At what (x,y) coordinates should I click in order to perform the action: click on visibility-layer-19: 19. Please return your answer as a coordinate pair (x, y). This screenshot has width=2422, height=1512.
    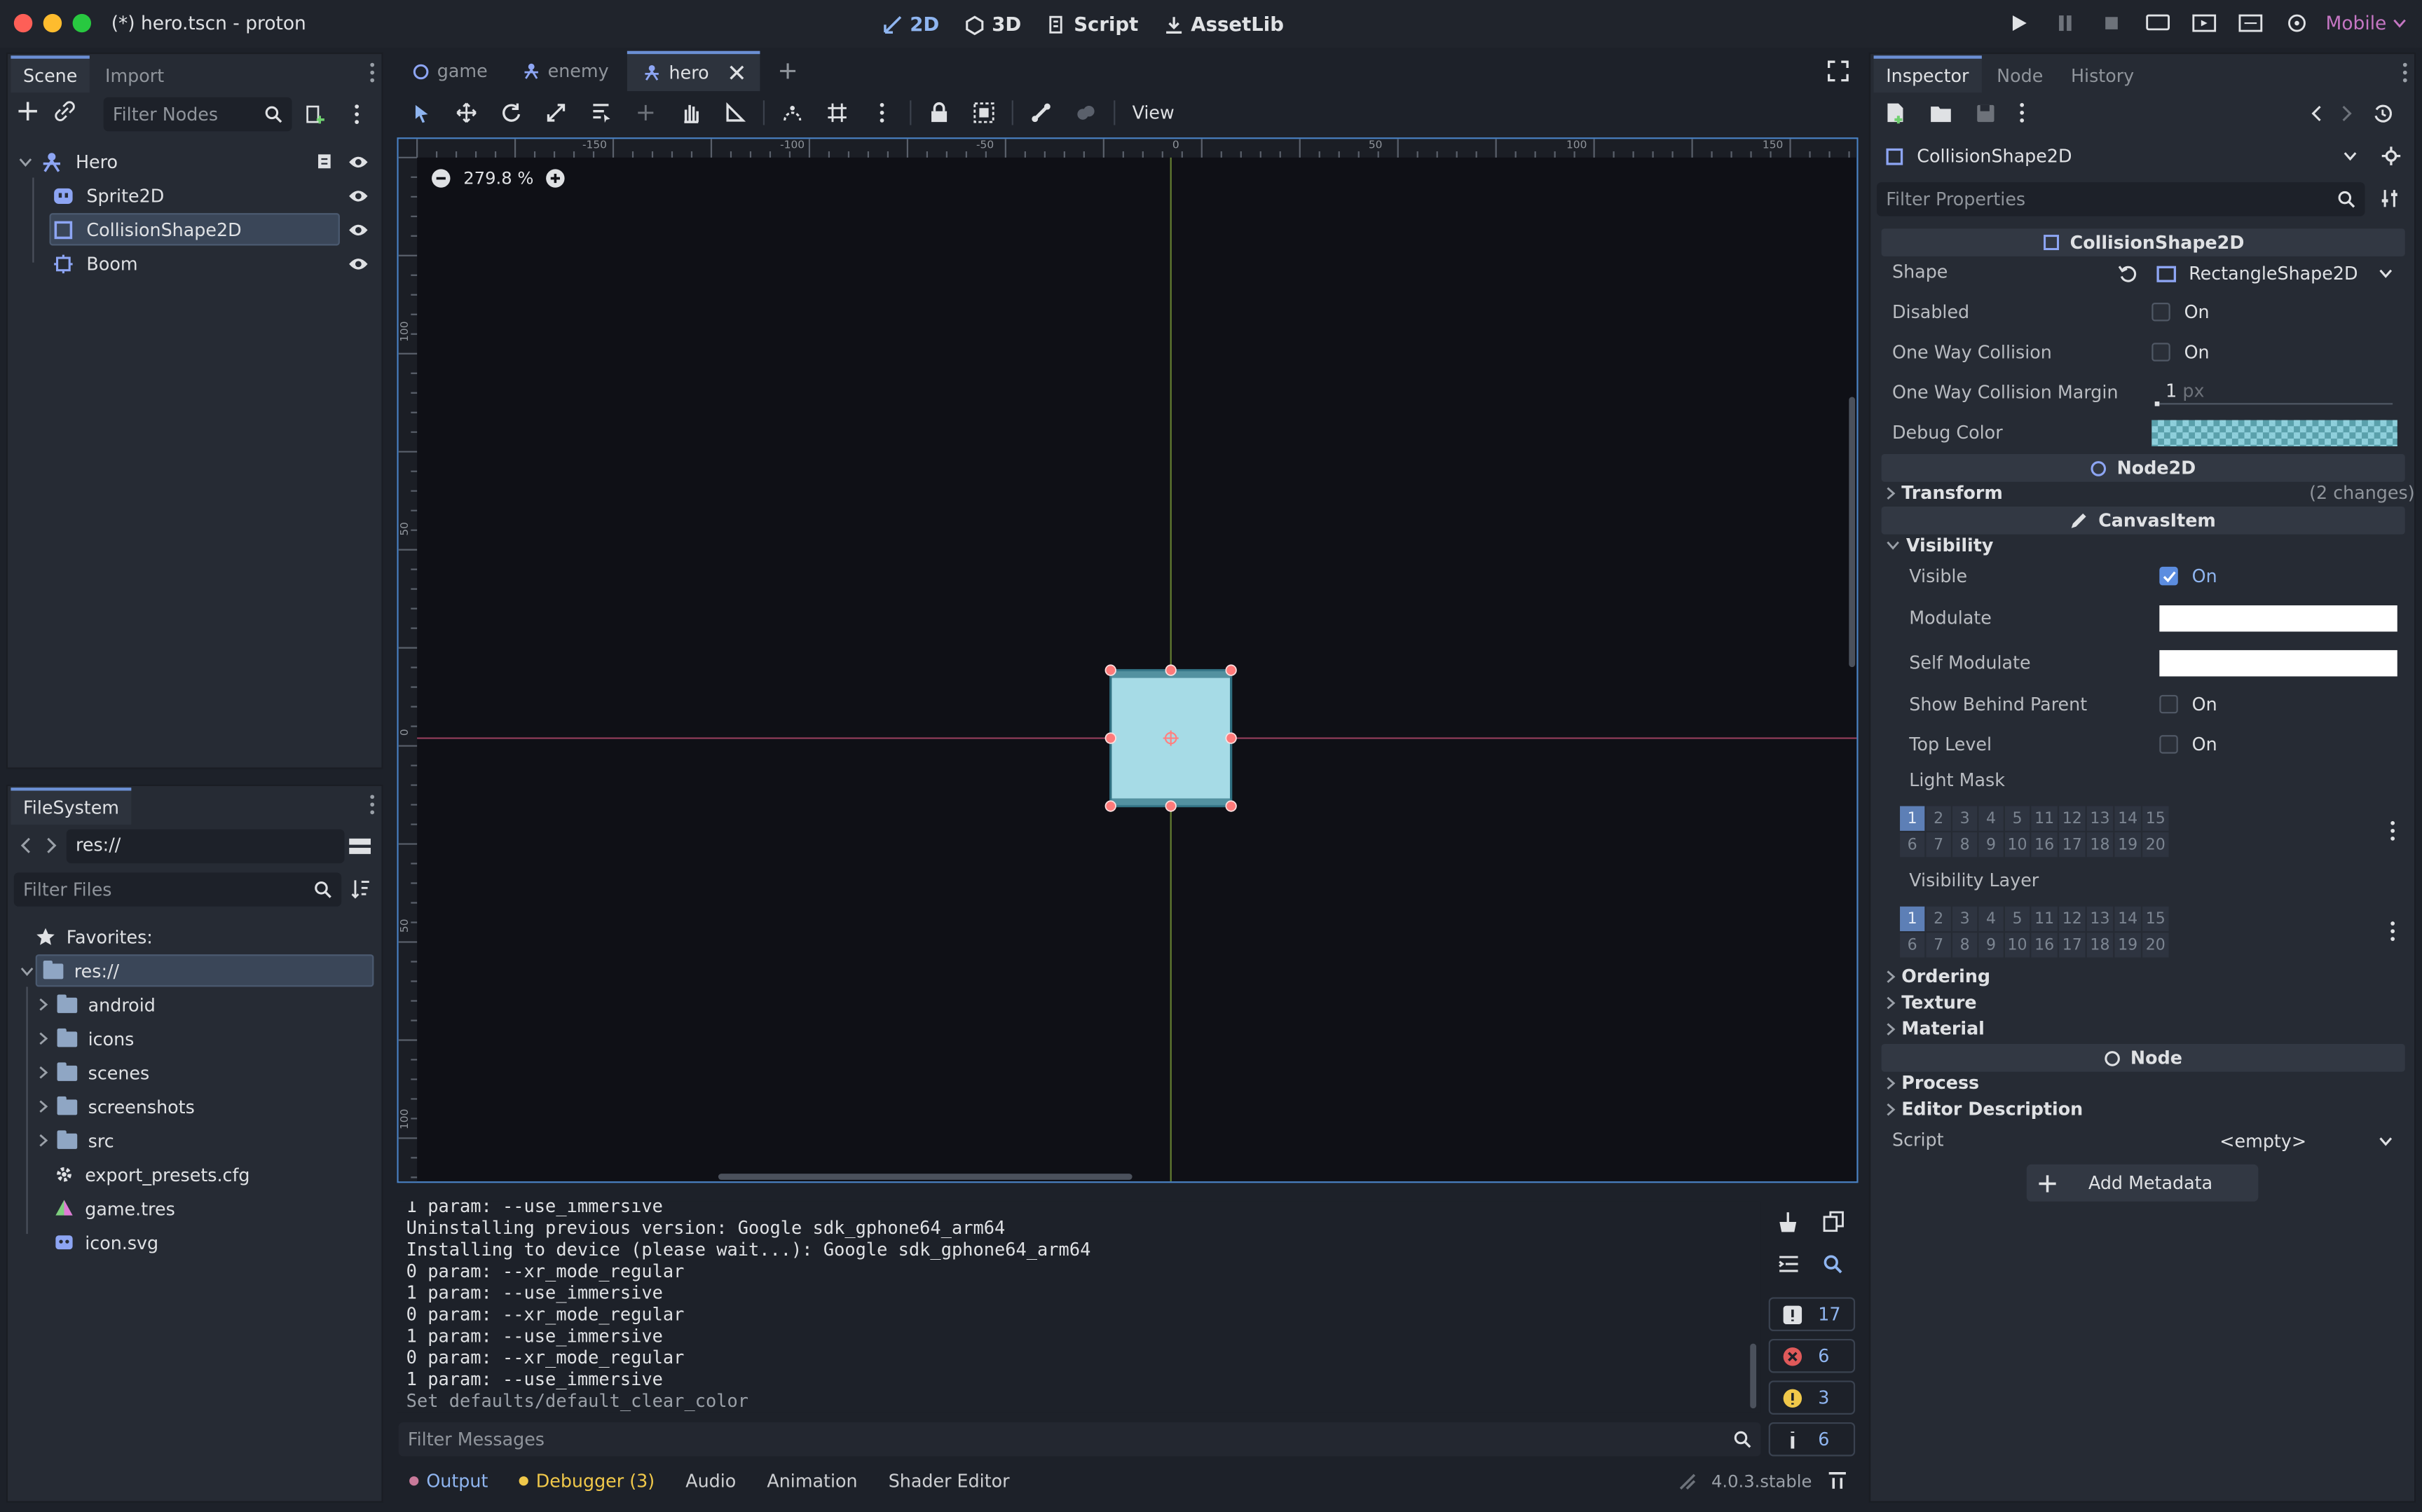
    Looking at the image, I should click on (2127, 946).